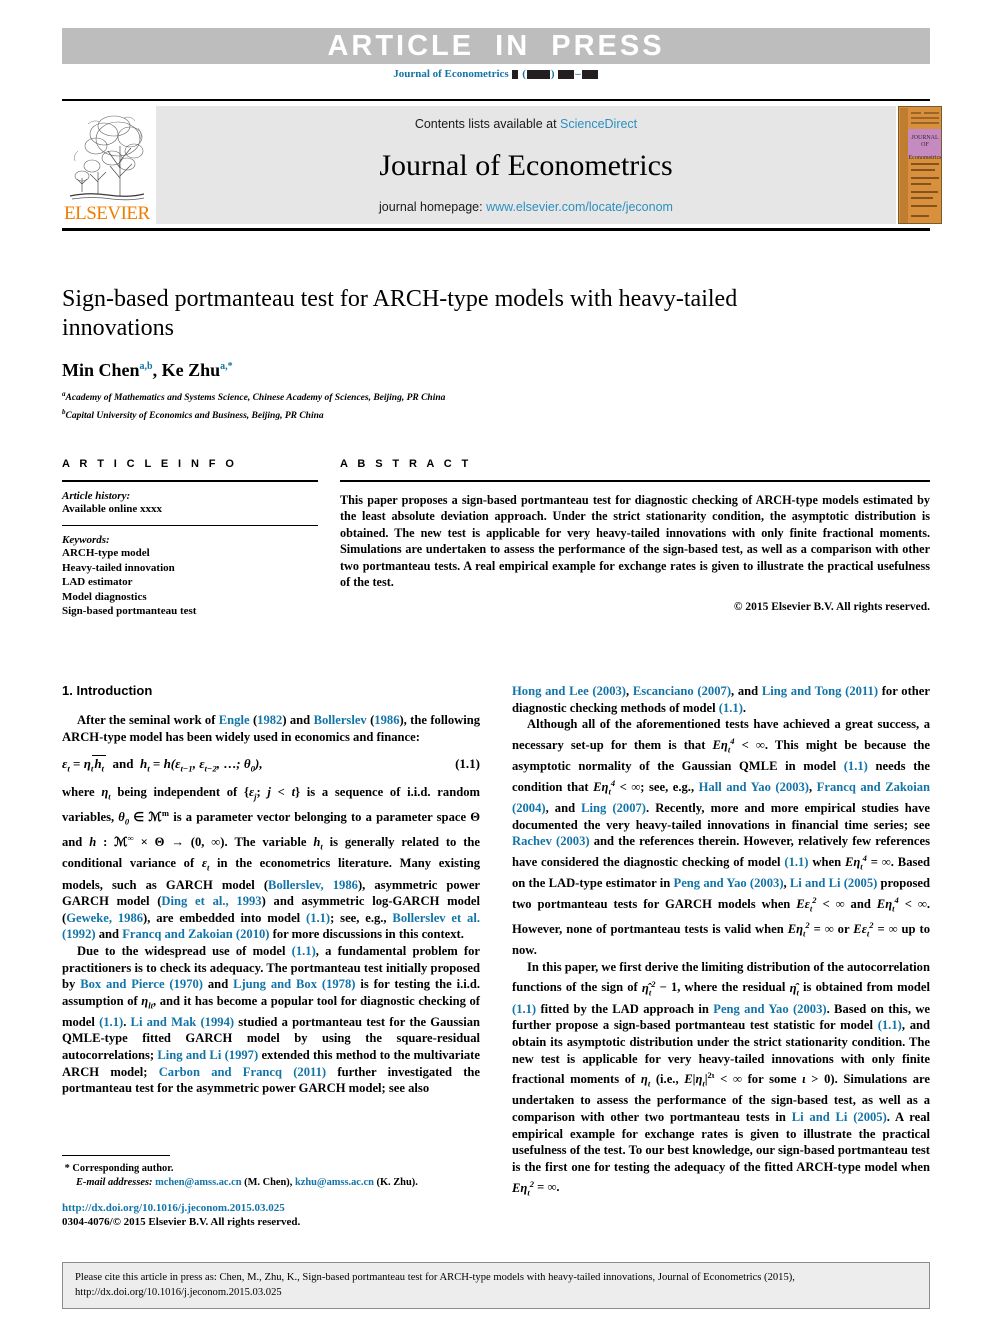 The width and height of the screenshot is (992, 1323). What do you see at coordinates (190, 481) in the screenshot?
I see `article-info-rule` at bounding box center [190, 481].